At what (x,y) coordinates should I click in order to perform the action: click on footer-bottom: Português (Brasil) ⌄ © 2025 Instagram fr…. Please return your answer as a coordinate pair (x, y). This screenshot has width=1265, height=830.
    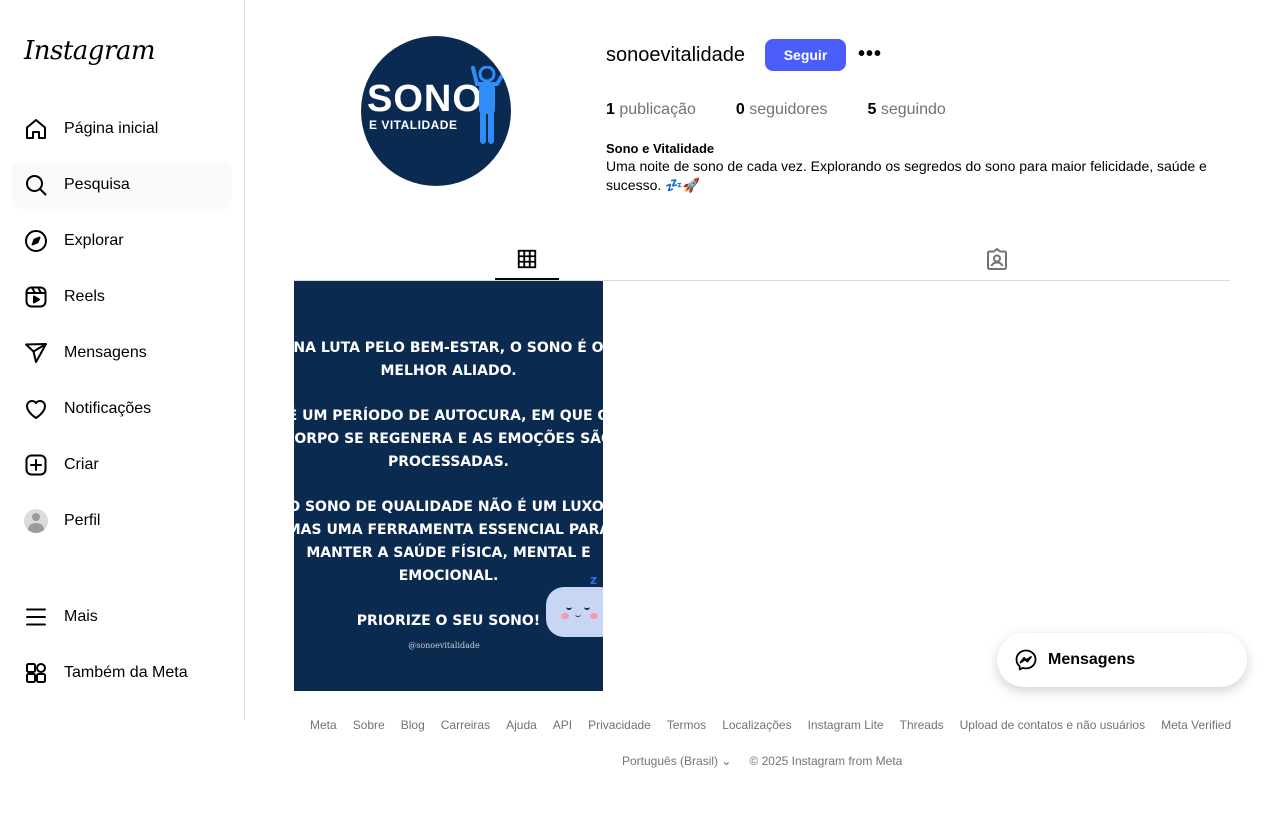
    Looking at the image, I should click on (762, 761).